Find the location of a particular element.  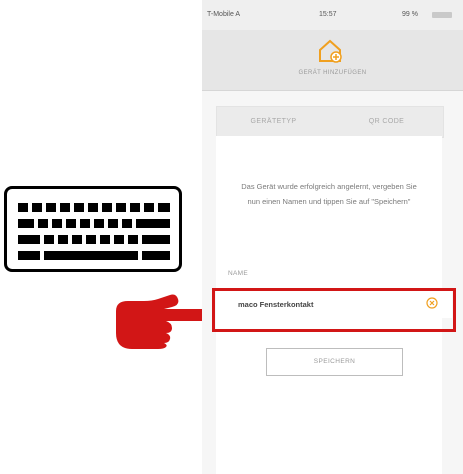

status-bar: T-Mobile A 15:57 99 % is located at coordinates (332, 15).